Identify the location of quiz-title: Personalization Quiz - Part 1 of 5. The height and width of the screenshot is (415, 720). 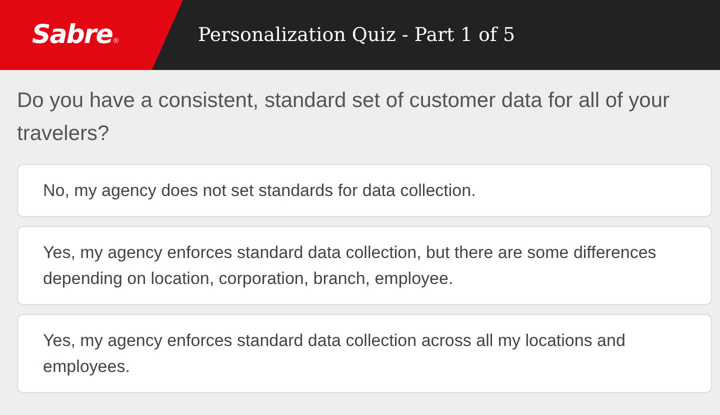
(357, 35).